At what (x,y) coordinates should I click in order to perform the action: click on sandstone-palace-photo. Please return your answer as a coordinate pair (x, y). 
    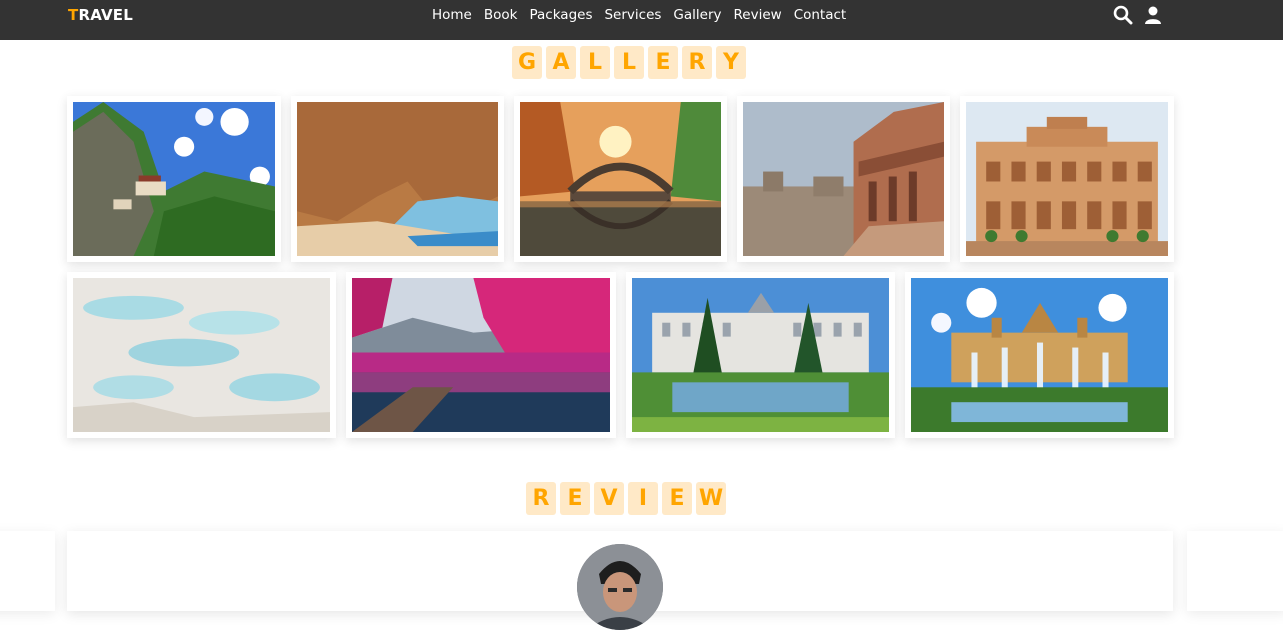
    Looking at the image, I should click on (1067, 179).